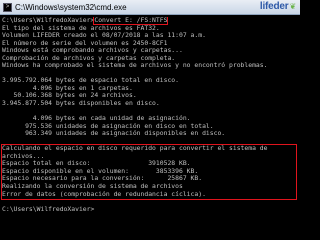  Describe the element at coordinates (292, 6) in the screenshot. I see `leaf-icon: ❦` at that location.